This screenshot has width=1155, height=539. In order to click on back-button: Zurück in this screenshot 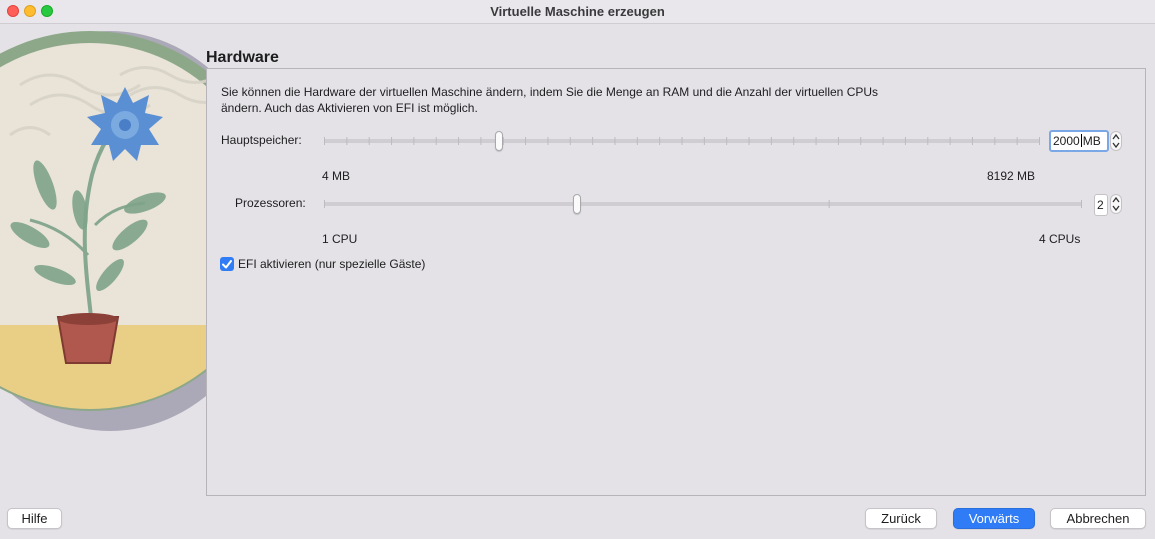, I will do `click(901, 518)`.